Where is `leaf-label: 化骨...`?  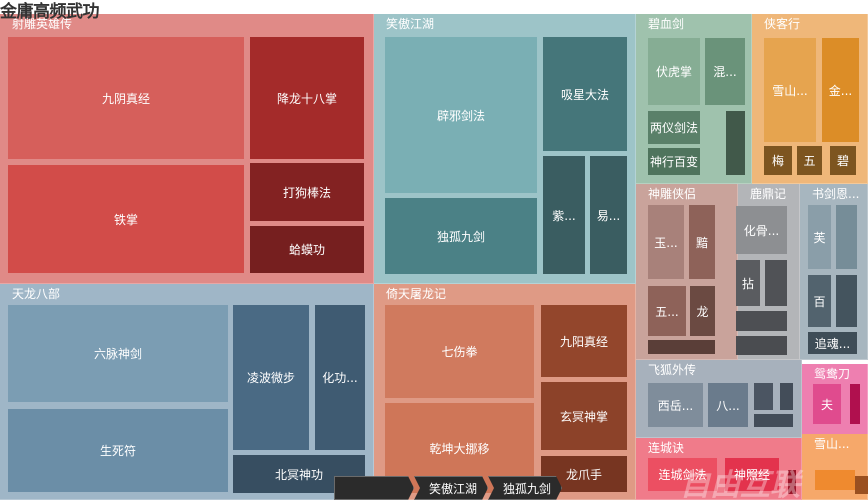 leaf-label: 化骨... is located at coordinates (761, 230).